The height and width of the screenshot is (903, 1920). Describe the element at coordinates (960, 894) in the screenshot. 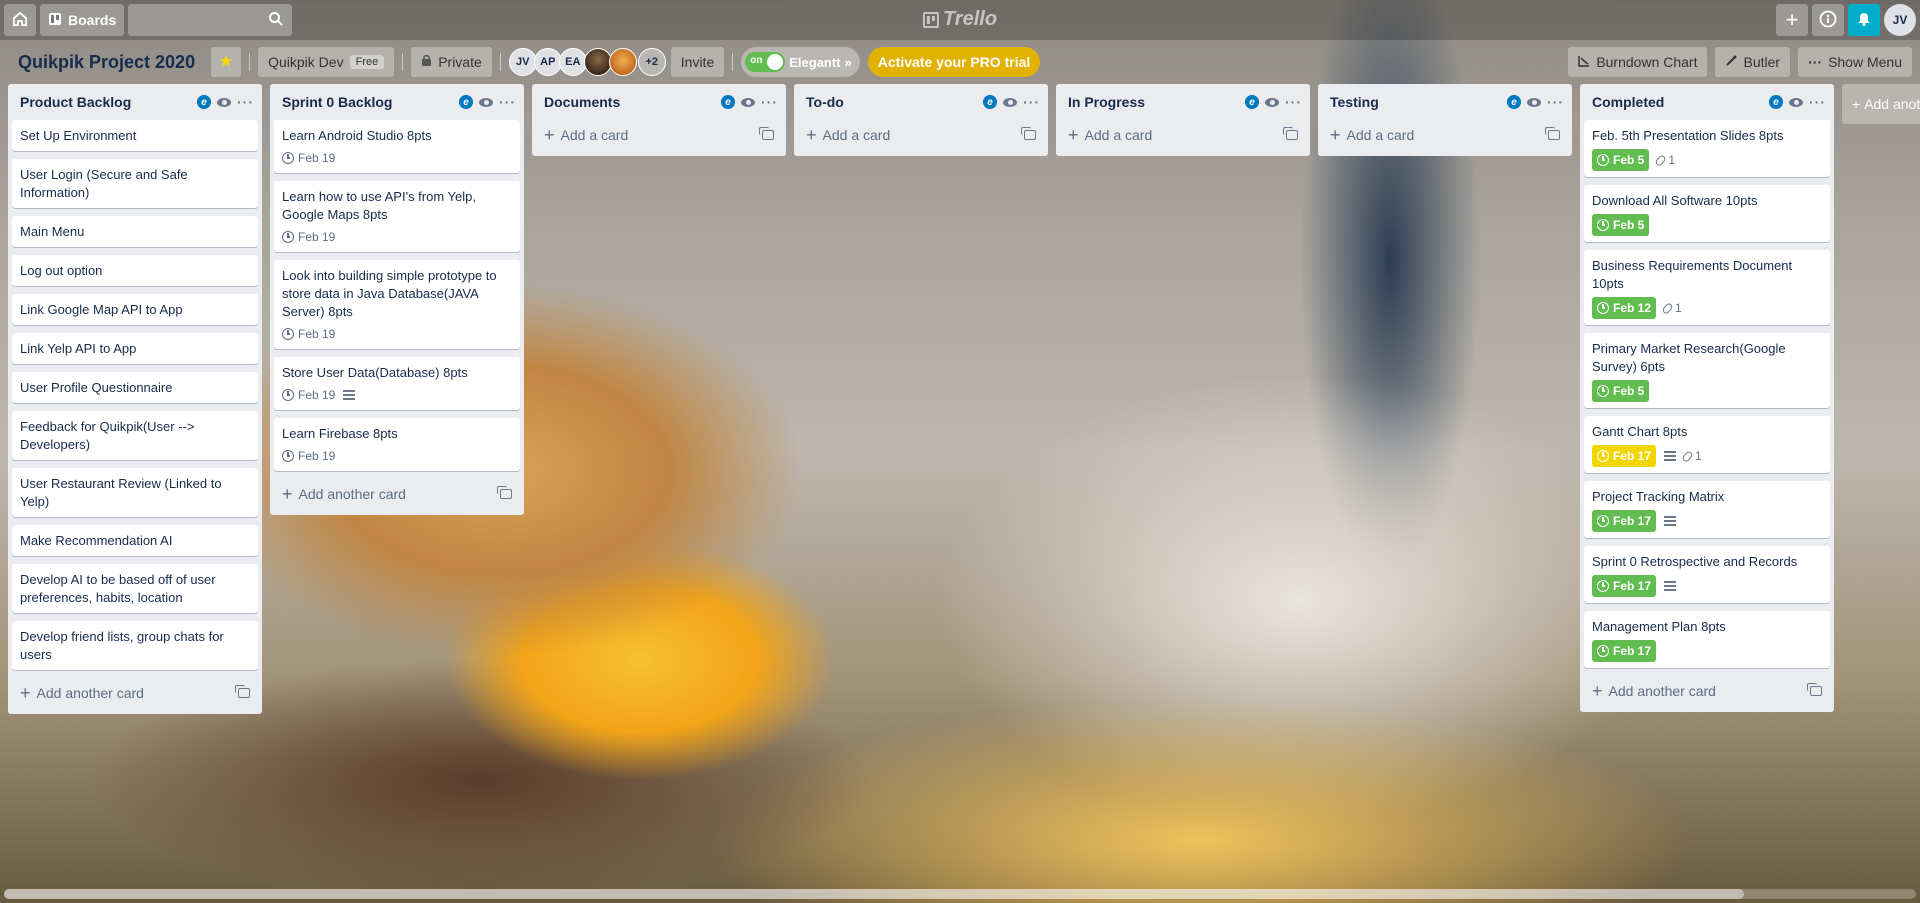

I see `horizontal-scrollbar` at that location.